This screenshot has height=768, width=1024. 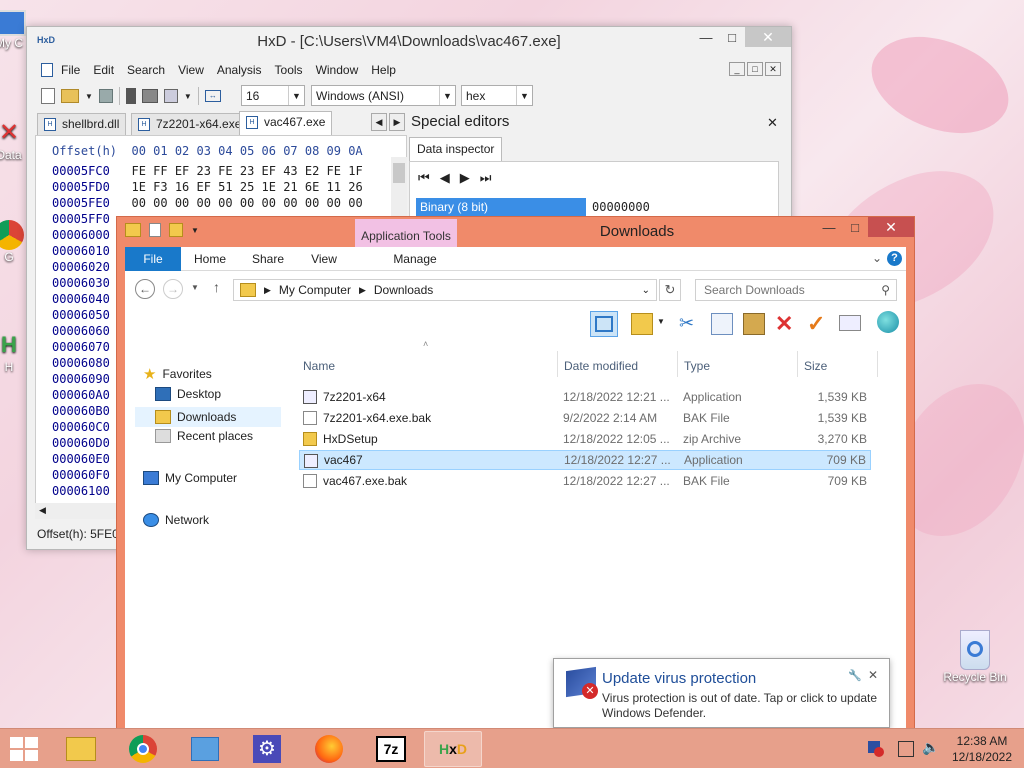 I want to click on previous-icon: ◀, so click(x=445, y=178).